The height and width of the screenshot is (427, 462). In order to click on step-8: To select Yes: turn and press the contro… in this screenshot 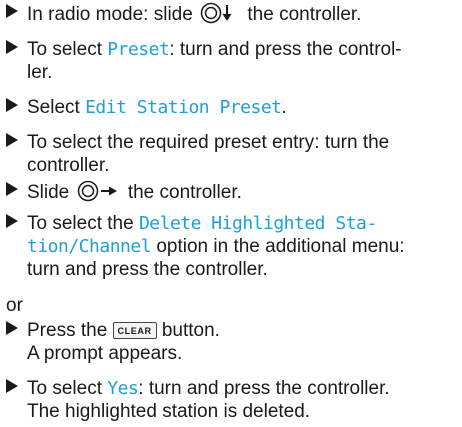, I will do `click(232, 400)`.